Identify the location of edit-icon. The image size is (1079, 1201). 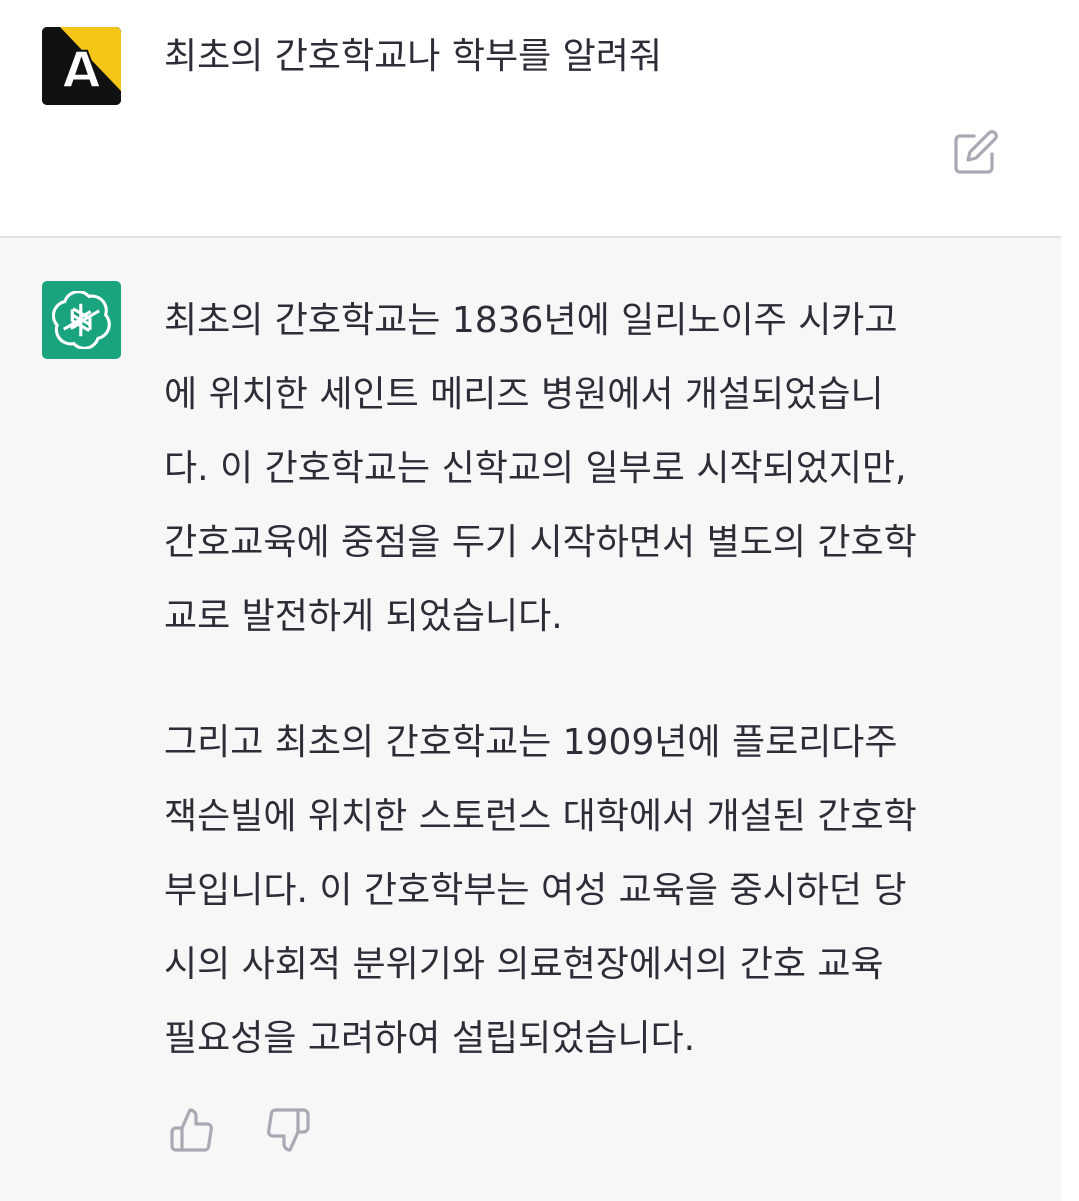
(976, 152).